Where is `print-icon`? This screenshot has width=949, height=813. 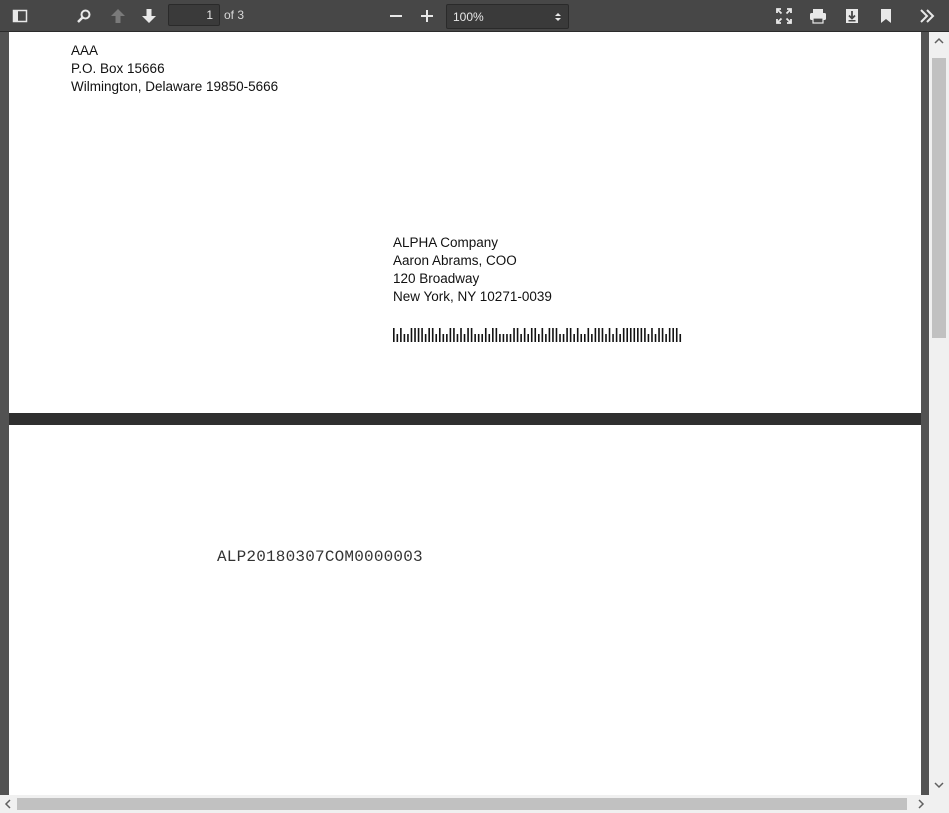 print-icon is located at coordinates (818, 16).